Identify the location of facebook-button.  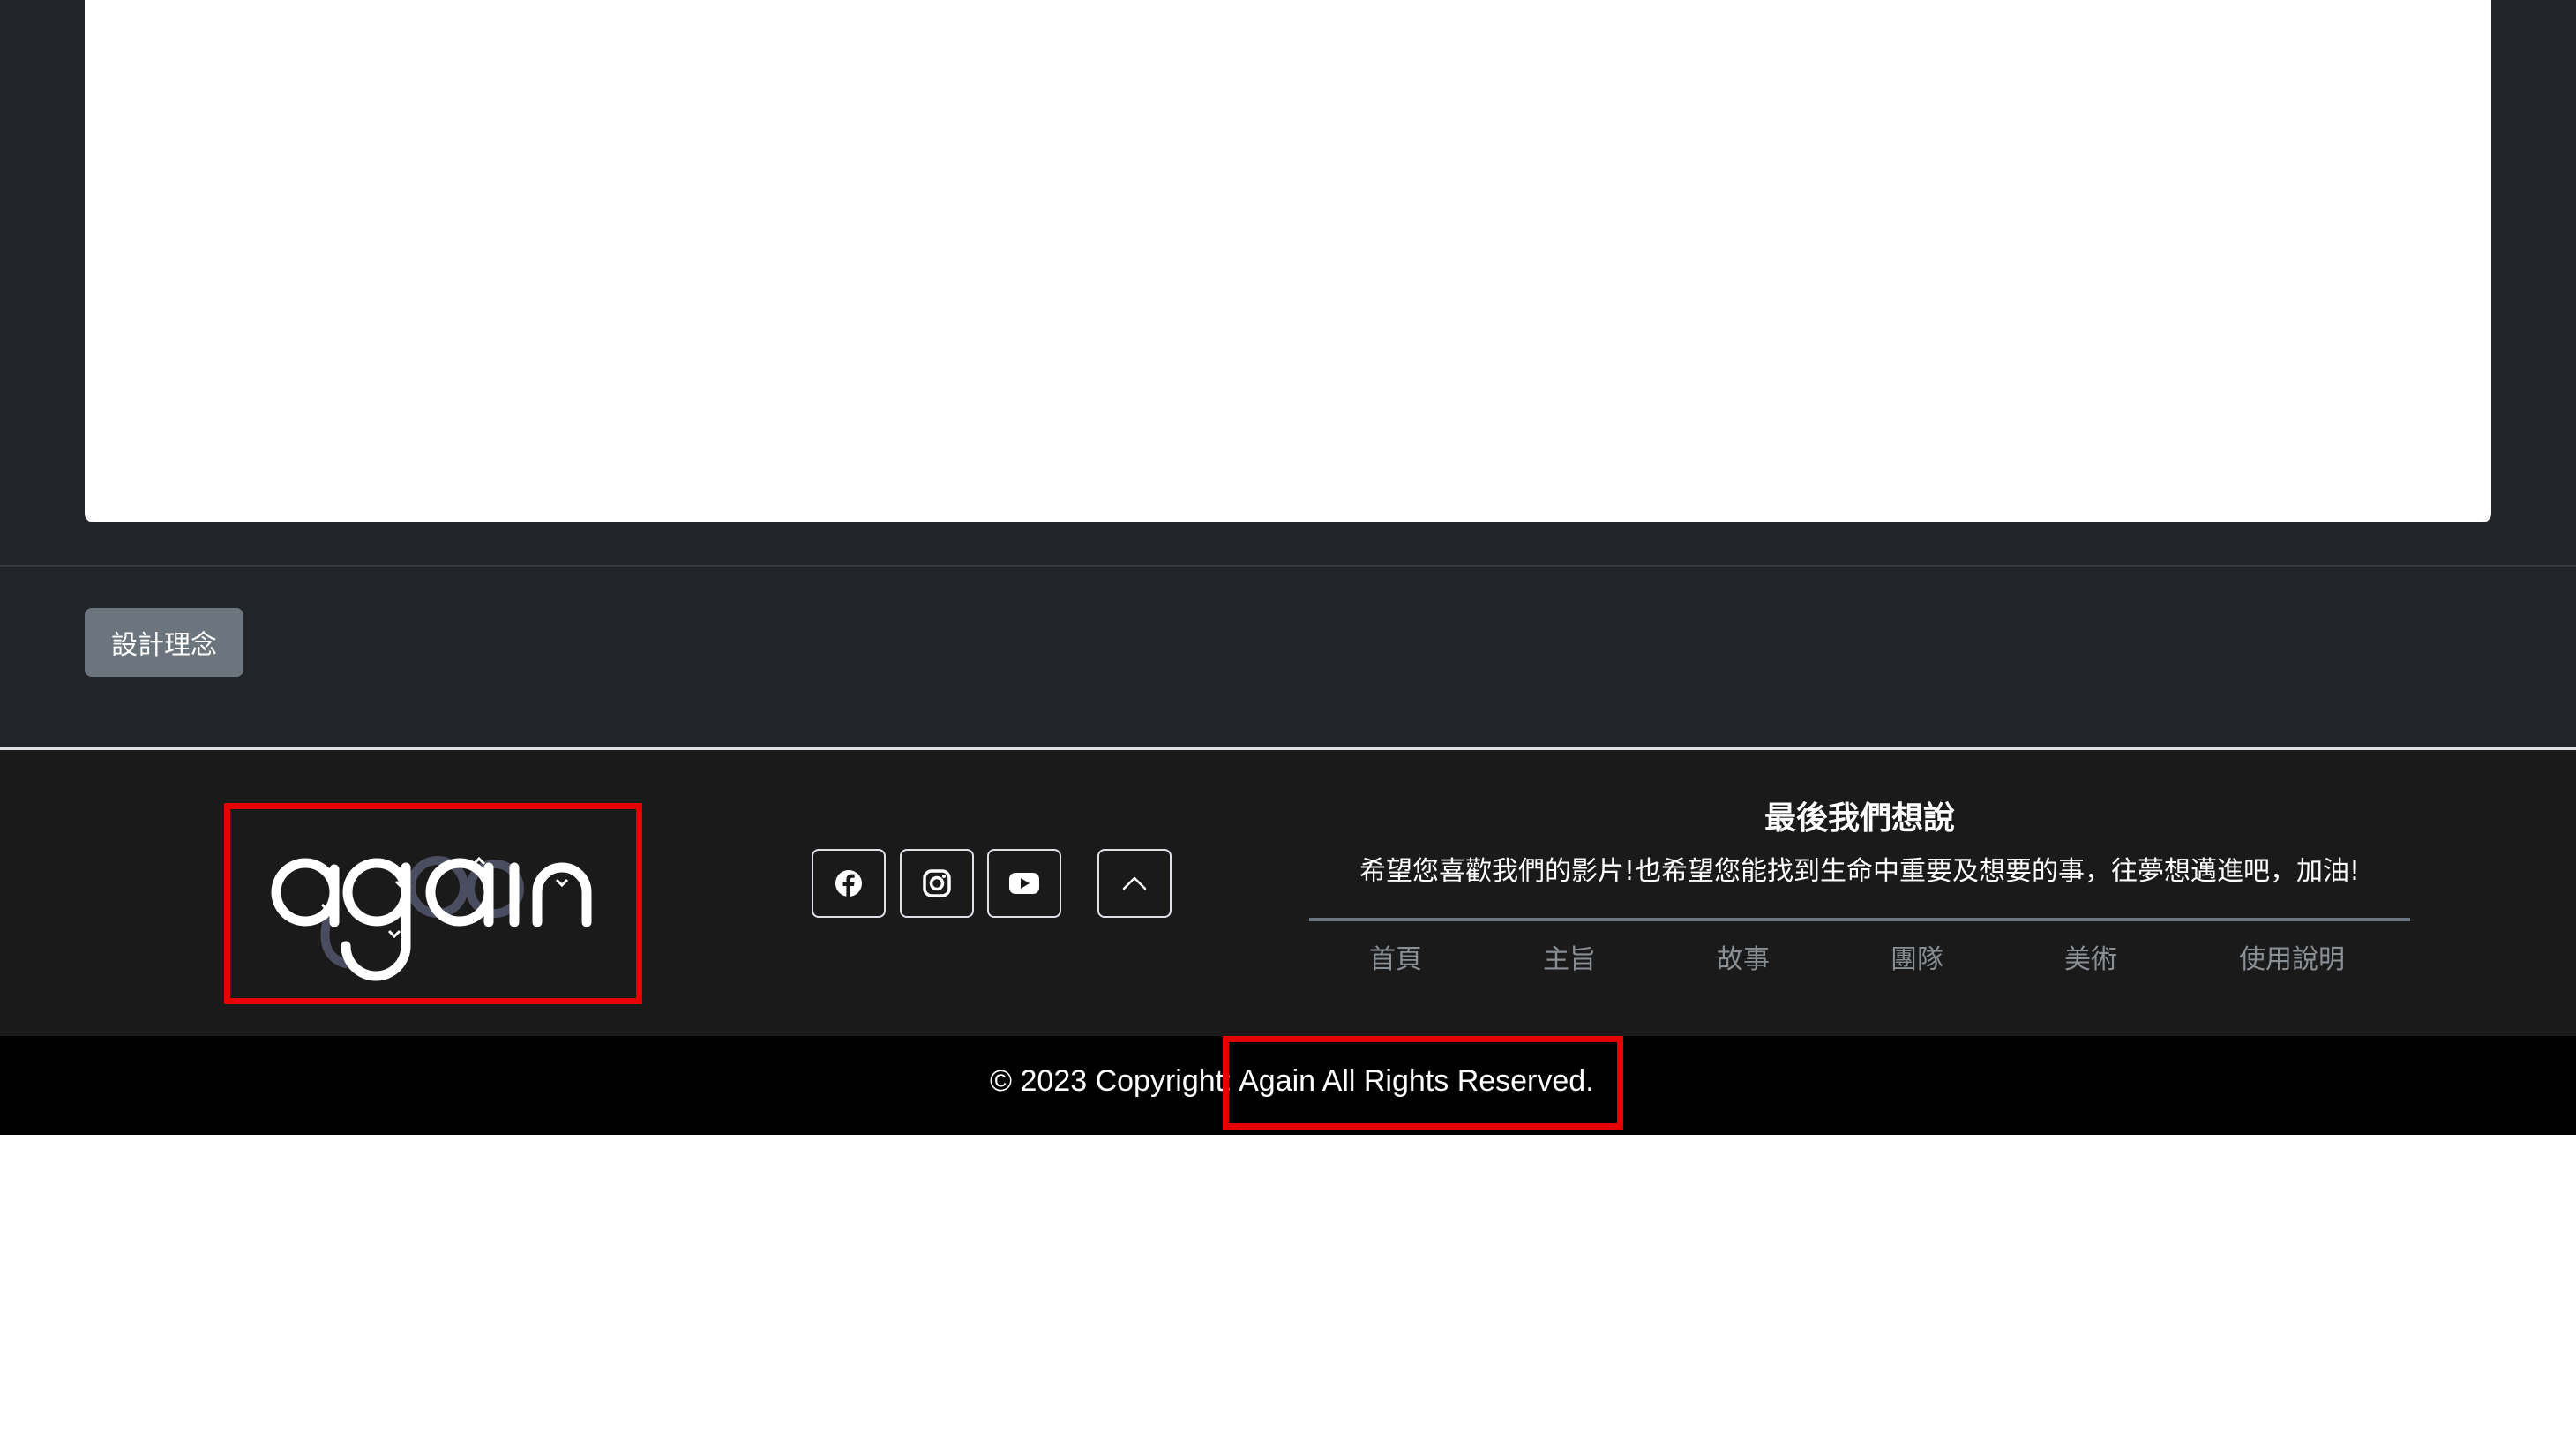
(849, 883).